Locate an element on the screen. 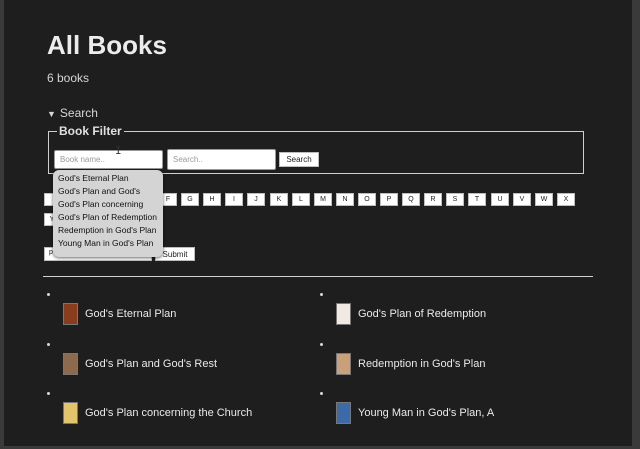 The width and height of the screenshot is (640, 449). letter-button-g: G is located at coordinates (190, 199).